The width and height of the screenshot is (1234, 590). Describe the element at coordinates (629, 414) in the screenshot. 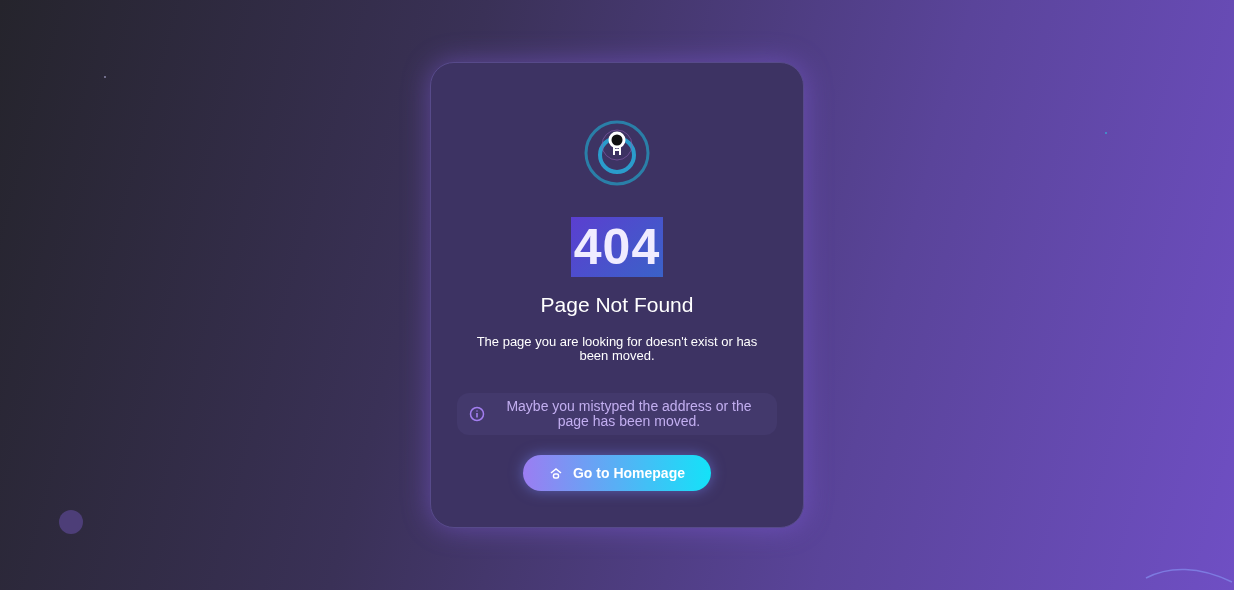

I see `hint-text: Maybe you mistyped the address or the page has been moved.` at that location.